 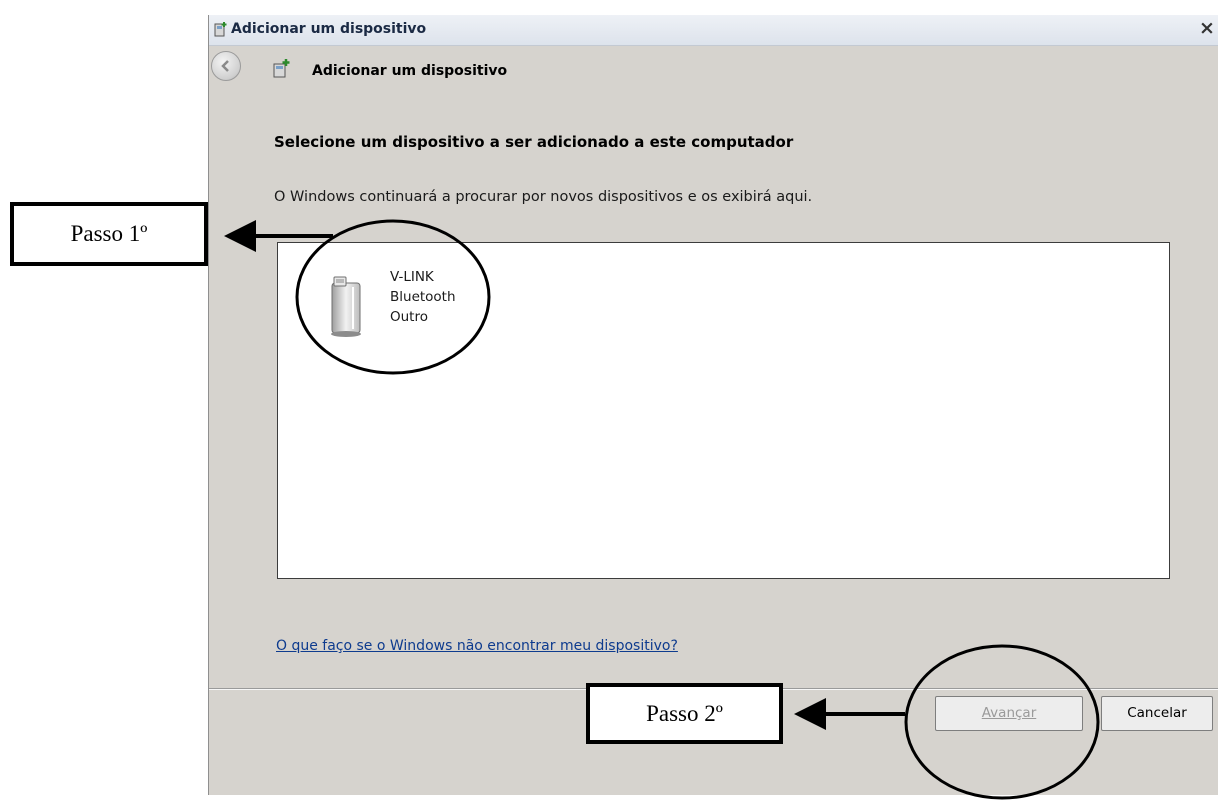 What do you see at coordinates (713, 30) in the screenshot?
I see `title-bar: Adicionar um dispositivo ×` at bounding box center [713, 30].